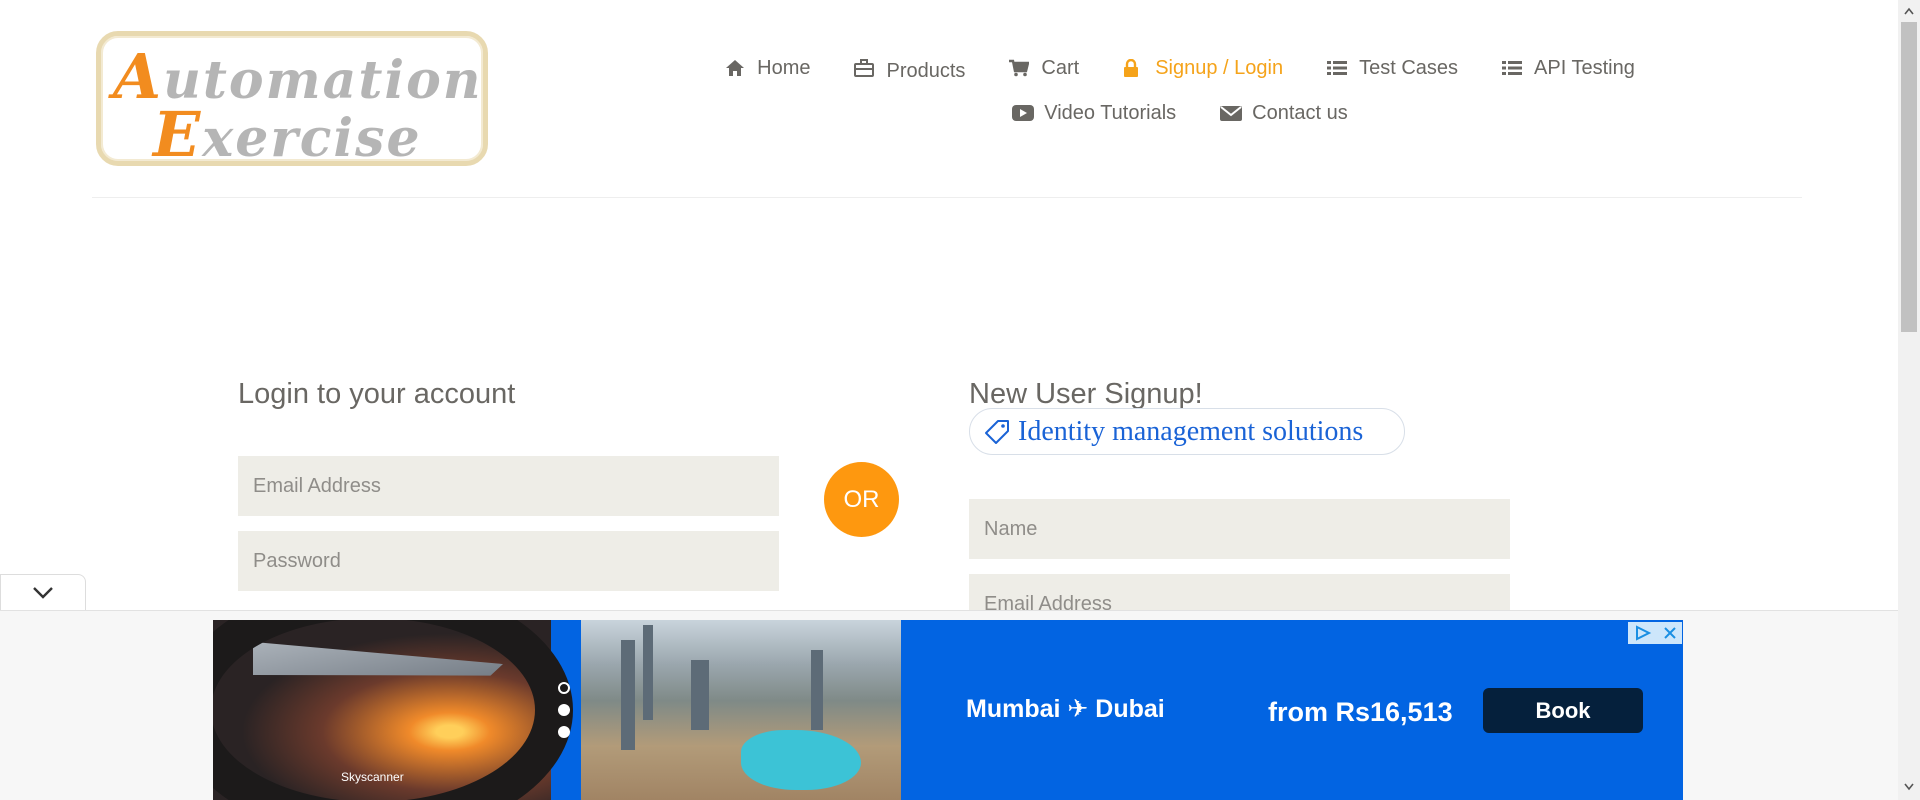  Describe the element at coordinates (1284, 113) in the screenshot. I see `nav-contact-us: Contact us` at that location.